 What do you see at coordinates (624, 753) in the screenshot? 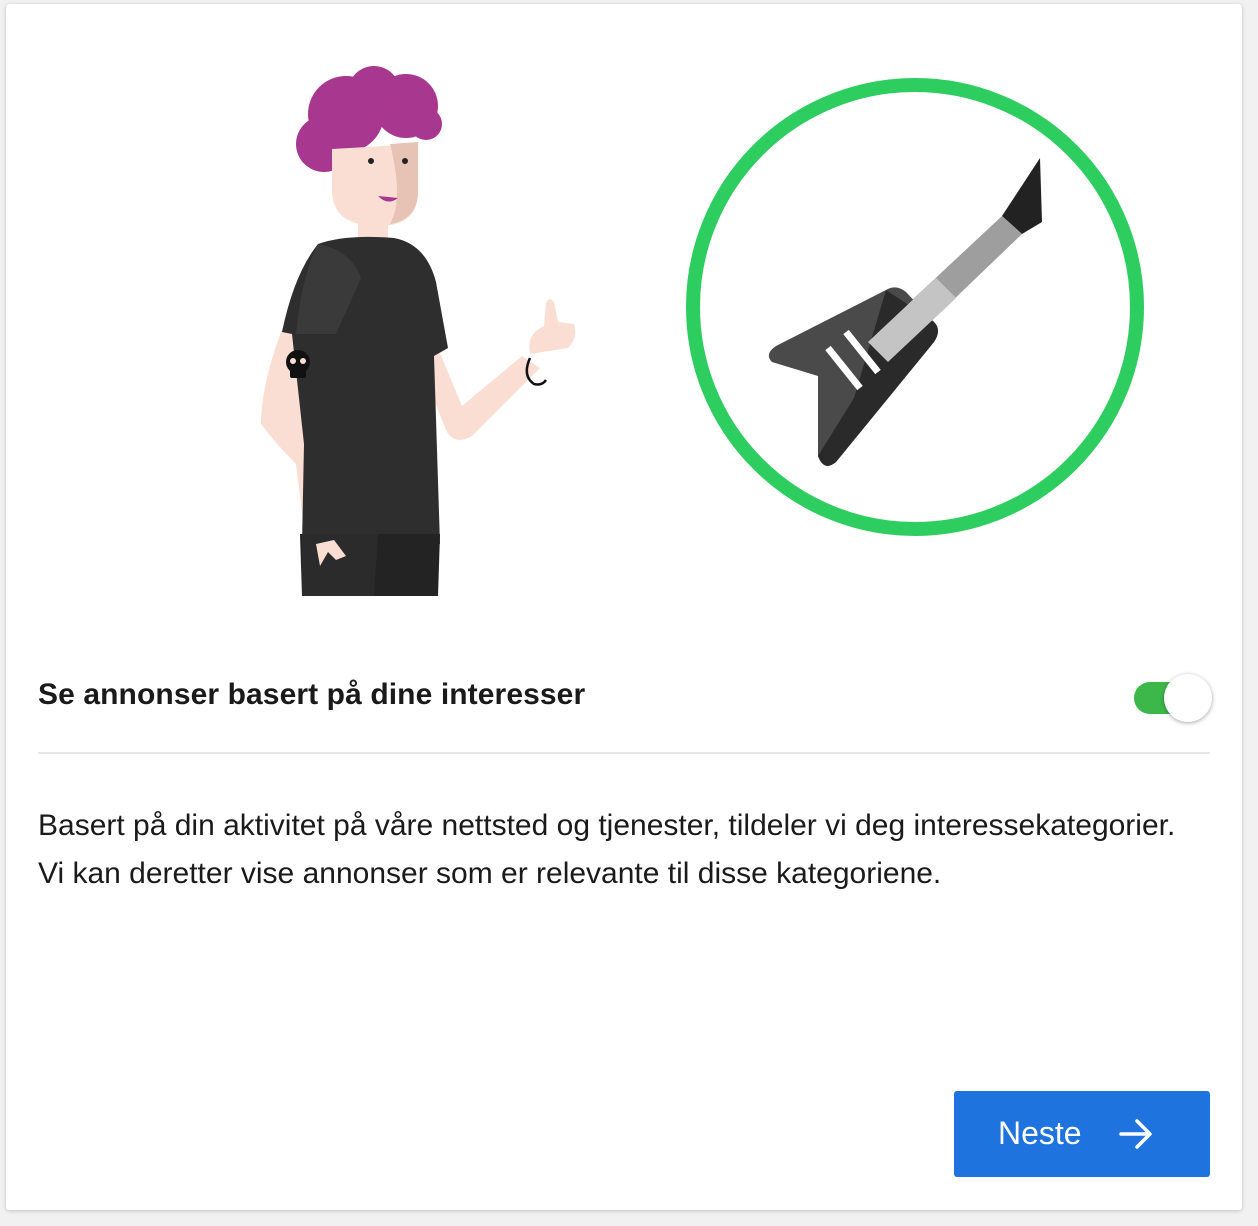
I see `divider` at bounding box center [624, 753].